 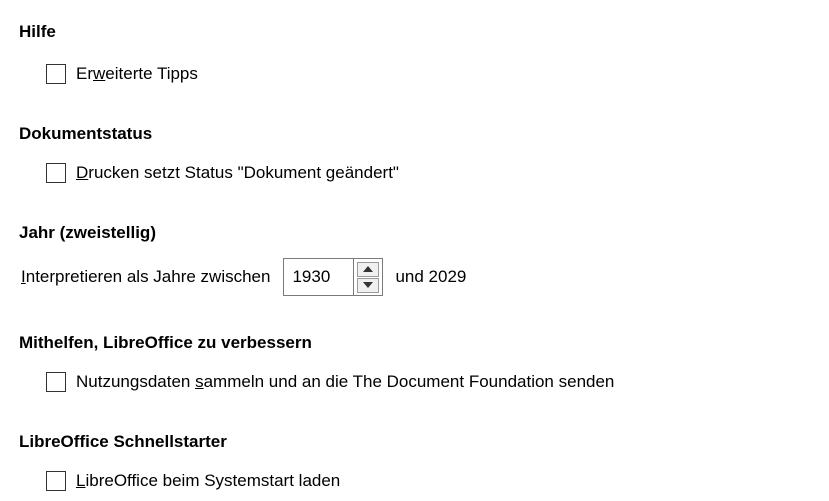 I want to click on load-on-startup-option: LibreOffice beim Systemstart laden, so click(x=193, y=481).